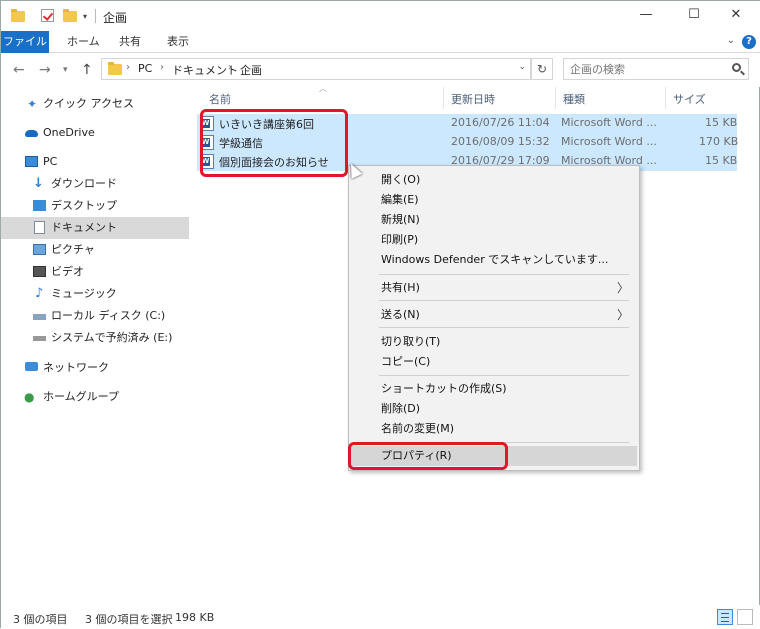  I want to click on menu-item-create-shortcut: ショートカットの作成(S), so click(494, 389).